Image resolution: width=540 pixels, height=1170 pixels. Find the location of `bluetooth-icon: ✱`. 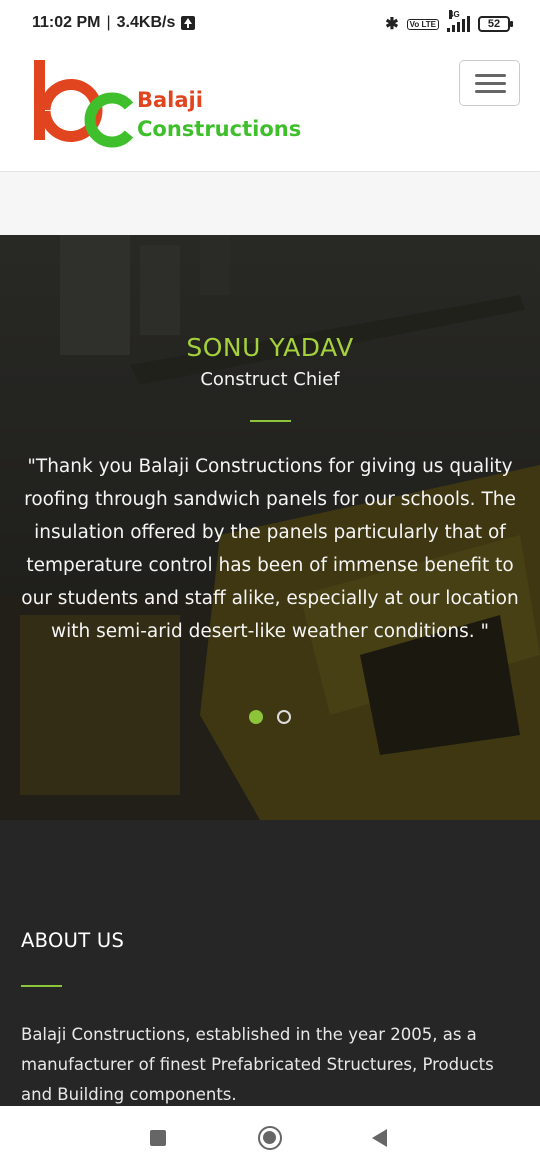

bluetooth-icon: ✱ is located at coordinates (392, 24).